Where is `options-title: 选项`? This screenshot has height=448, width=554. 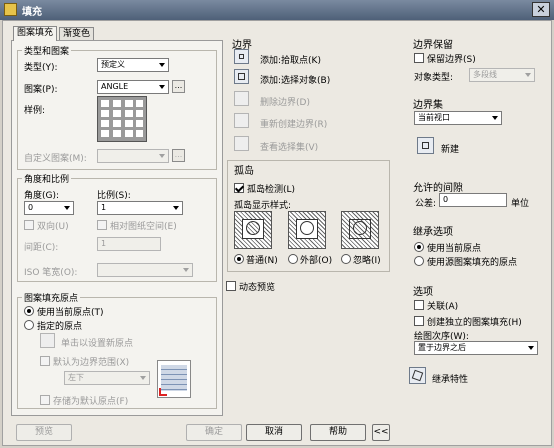
options-title: 选项 is located at coordinates (423, 292).